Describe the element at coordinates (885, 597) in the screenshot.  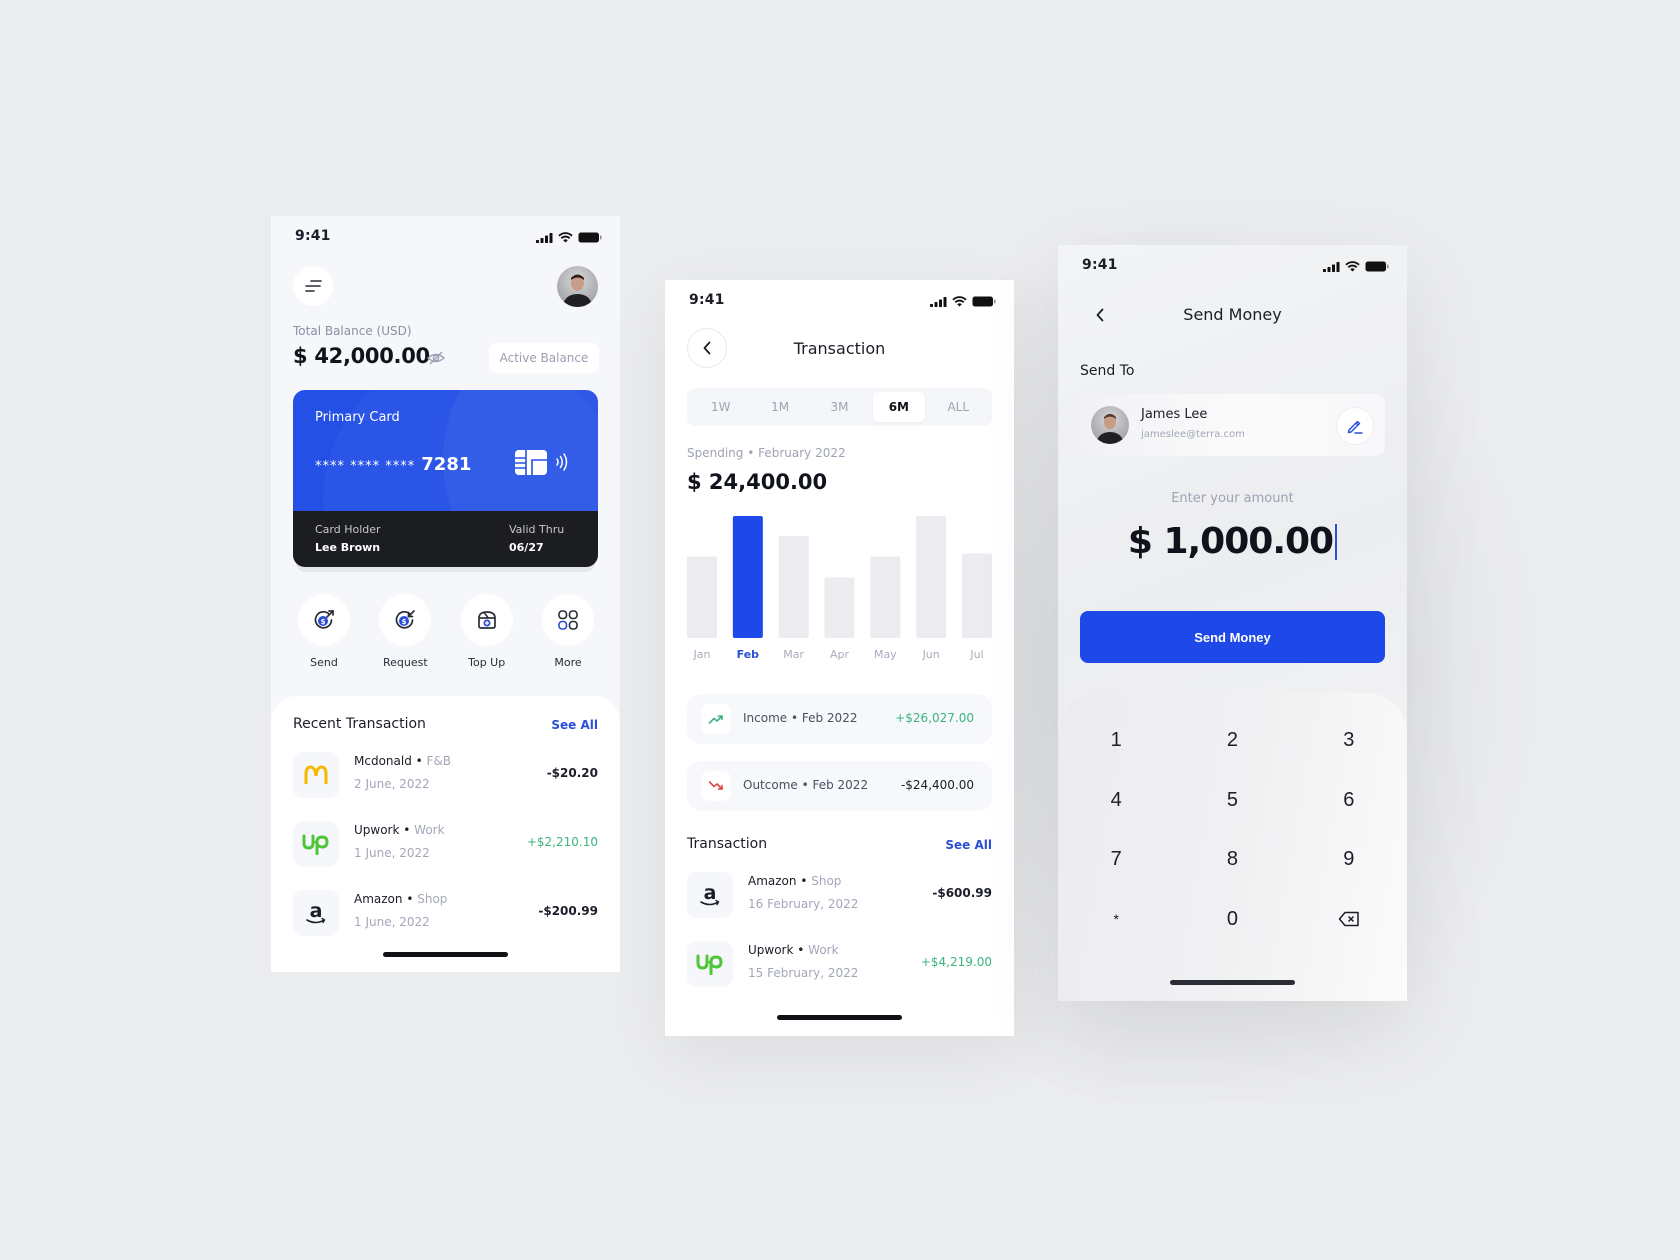
I see `bar-may` at that location.